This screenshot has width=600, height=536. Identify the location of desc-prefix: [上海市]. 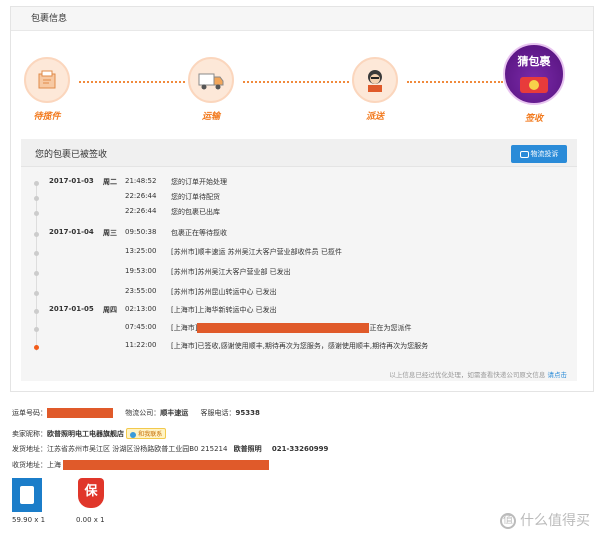
(184, 328).